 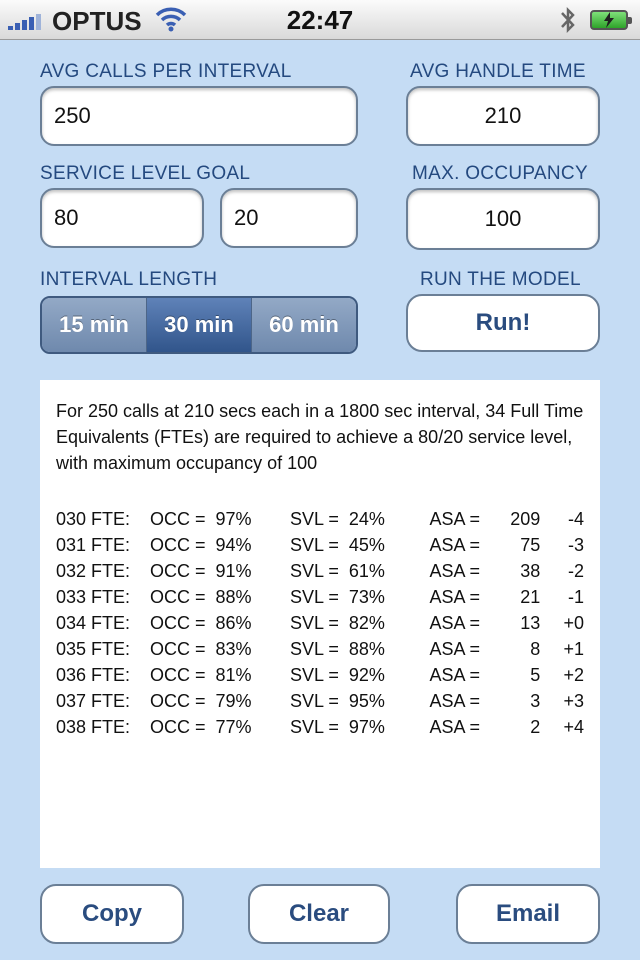 I want to click on row-delta: -1, so click(x=575, y=597).